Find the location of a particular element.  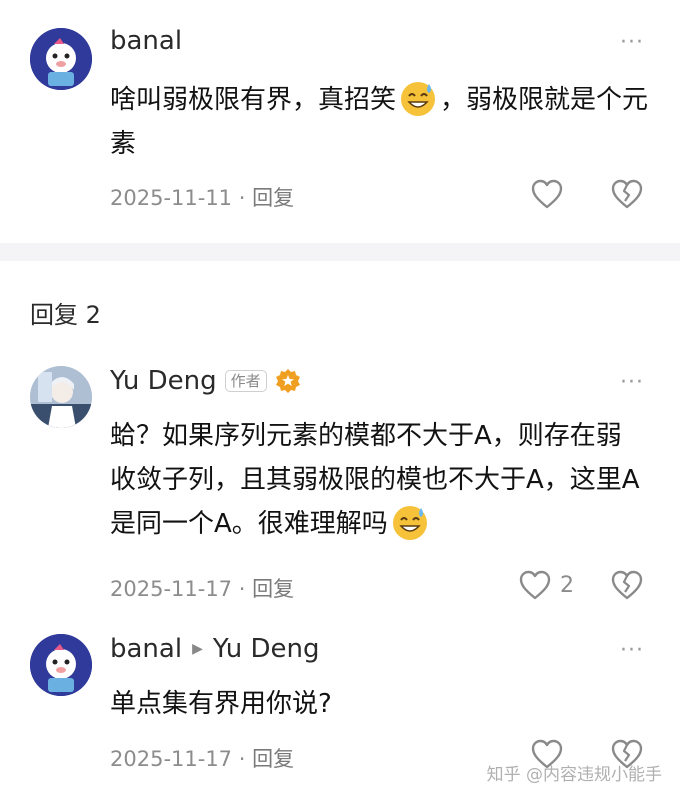

comment-meta: 2025-11-11 · 回复 is located at coordinates (202, 197).